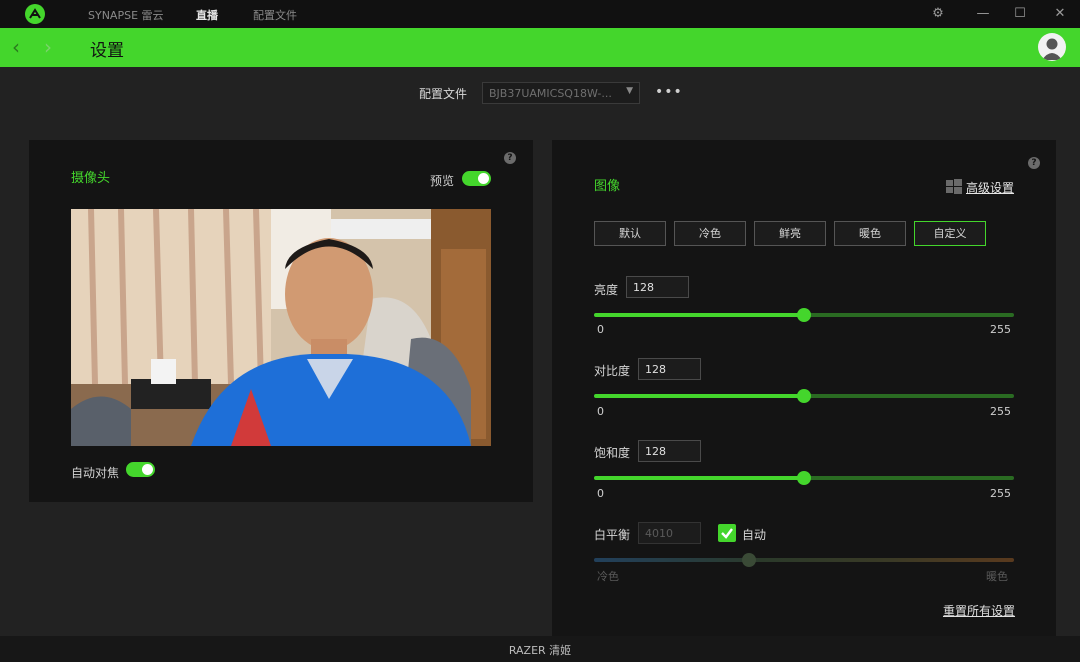 This screenshot has height=662, width=1080. What do you see at coordinates (954, 187) in the screenshot?
I see `windows-icon` at bounding box center [954, 187].